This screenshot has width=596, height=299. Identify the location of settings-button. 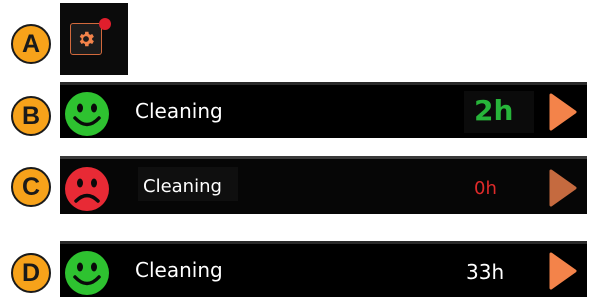
(86, 39).